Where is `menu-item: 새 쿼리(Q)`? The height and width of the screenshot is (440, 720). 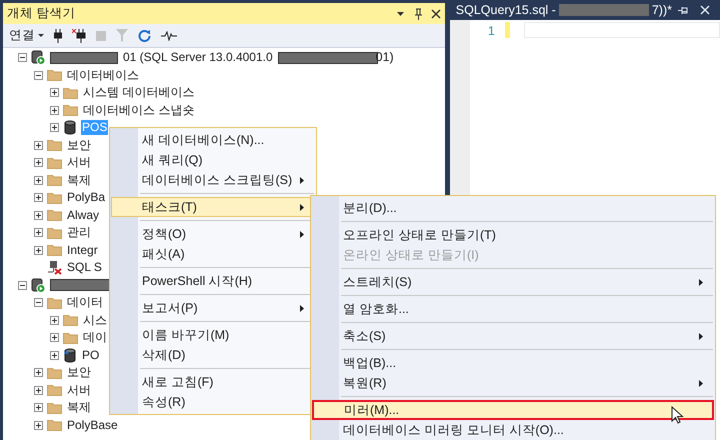 menu-item: 새 쿼리(Q) is located at coordinates (213, 160).